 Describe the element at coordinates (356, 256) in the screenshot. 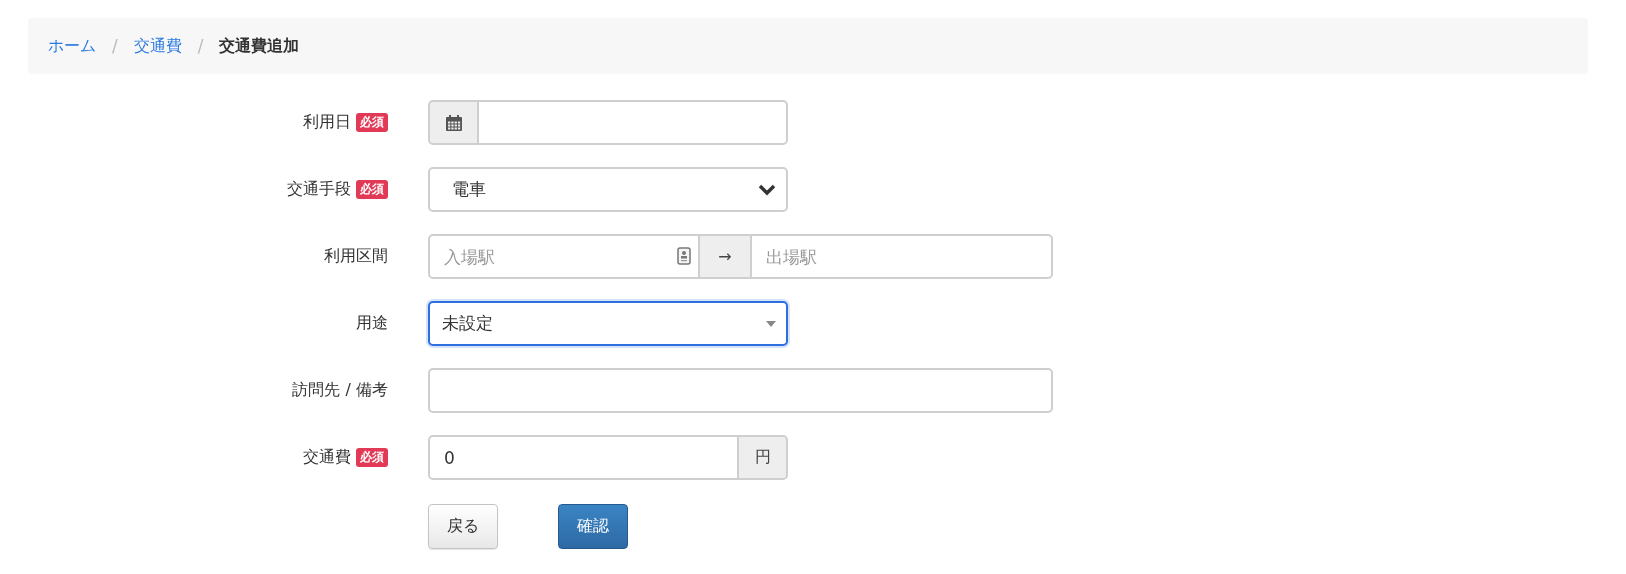

I see `field-label: 利用区間` at that location.